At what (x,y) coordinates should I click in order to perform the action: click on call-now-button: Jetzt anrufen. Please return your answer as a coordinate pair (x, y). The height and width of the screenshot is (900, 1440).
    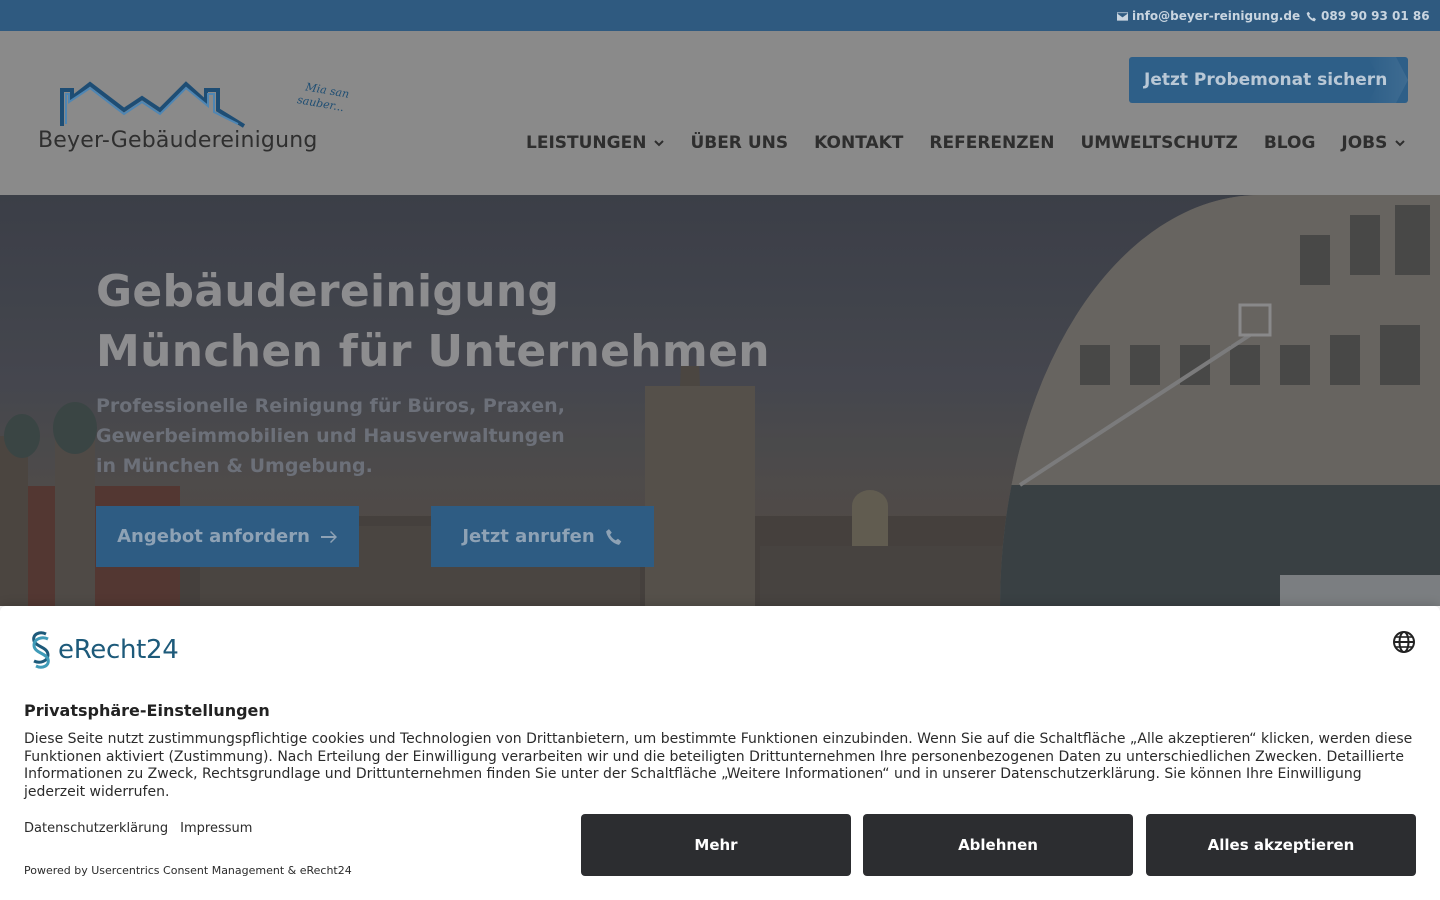
    Looking at the image, I should click on (542, 536).